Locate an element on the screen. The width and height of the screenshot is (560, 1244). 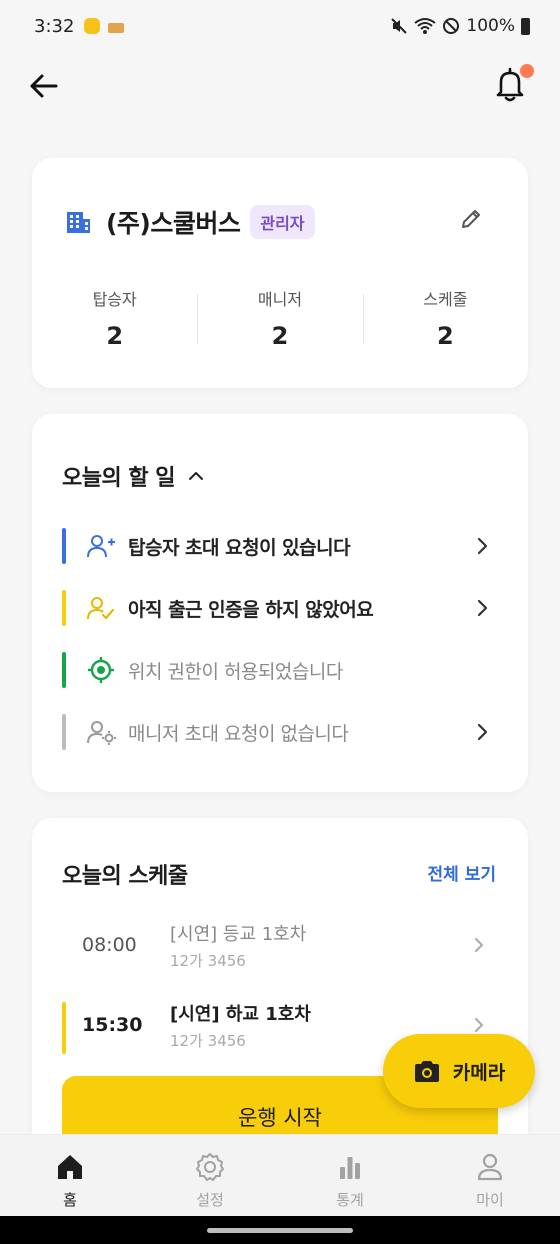
home-icon is located at coordinates (70, 1167).